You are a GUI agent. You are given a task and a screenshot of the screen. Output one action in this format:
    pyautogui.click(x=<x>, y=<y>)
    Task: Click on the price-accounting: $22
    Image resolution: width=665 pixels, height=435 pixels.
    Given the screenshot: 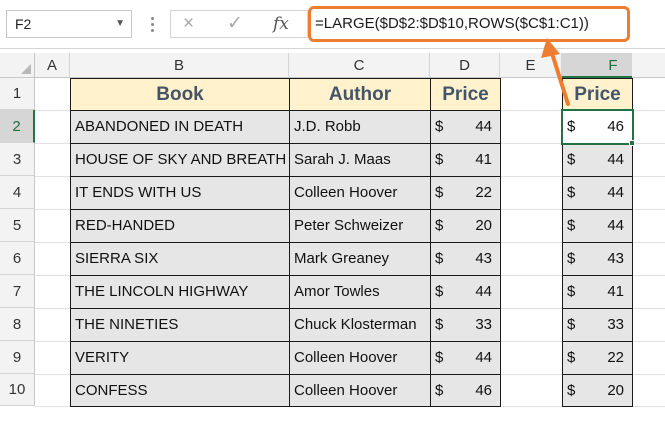 What is the action you would take?
    pyautogui.click(x=467, y=193)
    